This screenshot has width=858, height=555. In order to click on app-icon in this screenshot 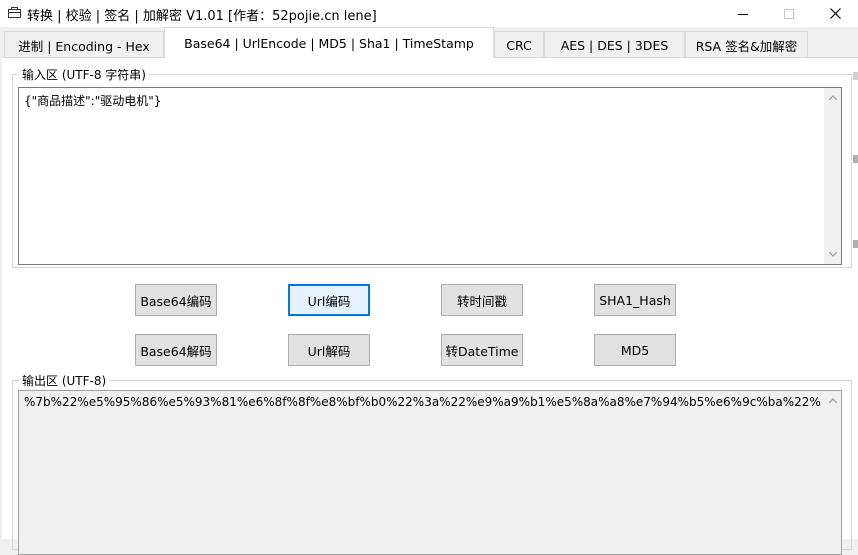, I will do `click(14, 12)`.